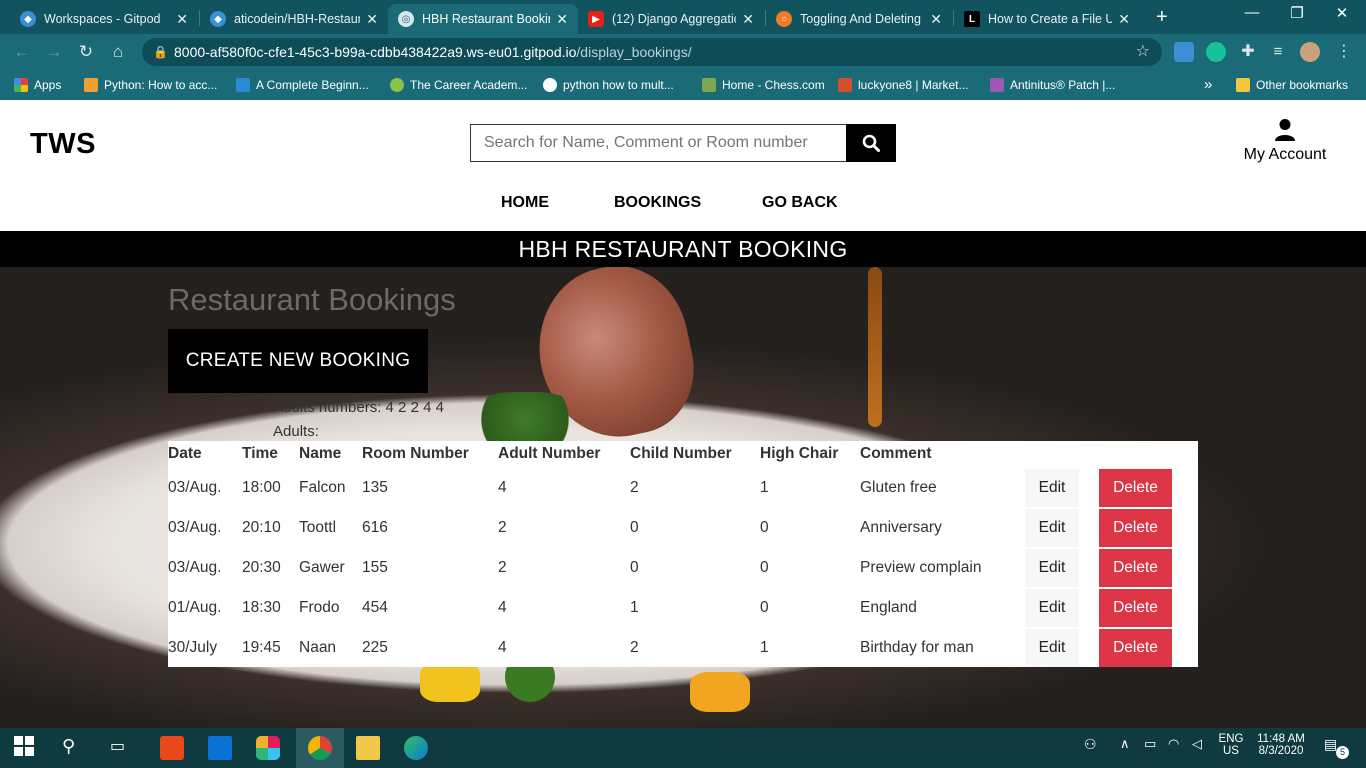  What do you see at coordinates (118, 52) in the screenshot?
I see `home-icon: ⌂` at bounding box center [118, 52].